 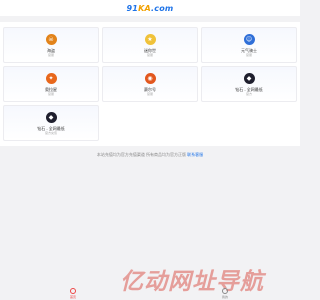 I want to click on diamond-app-icon: ◆, so click(x=249, y=78).